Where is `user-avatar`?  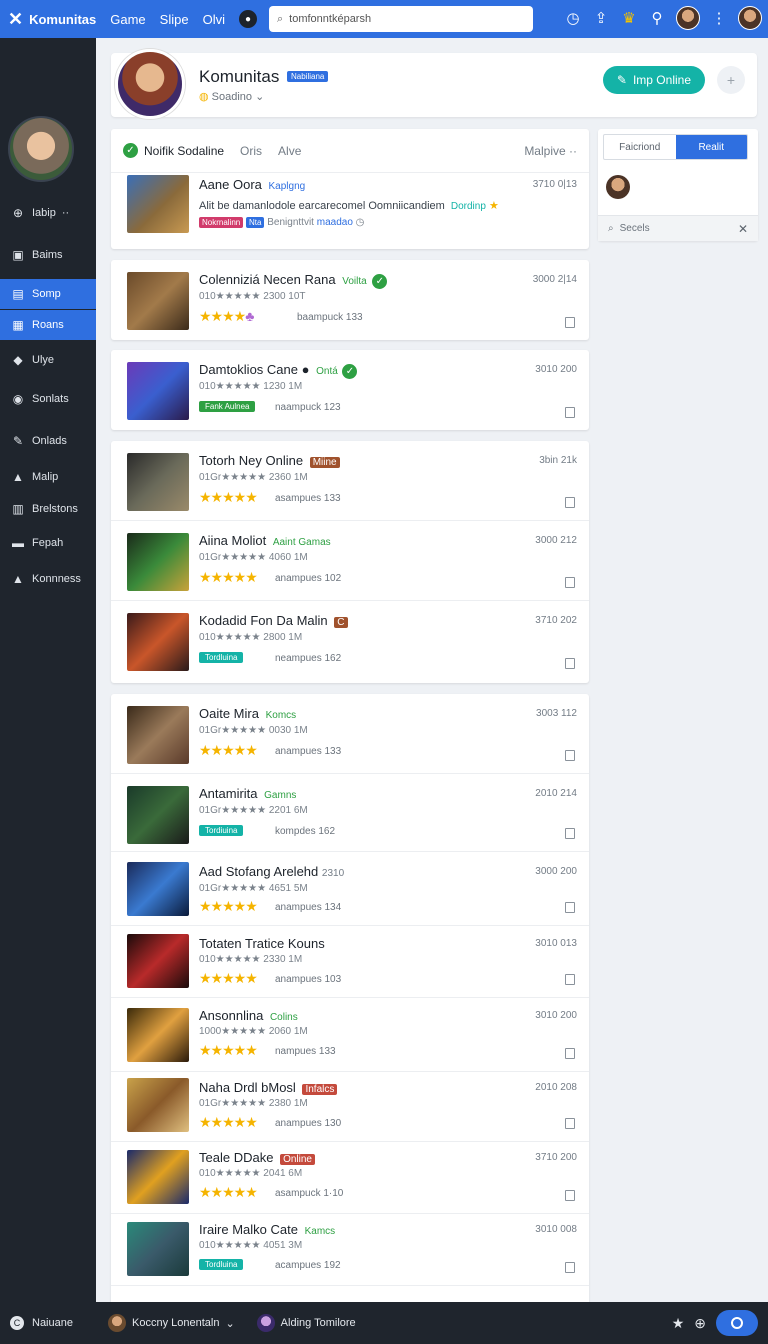
user-avatar is located at coordinates (750, 18).